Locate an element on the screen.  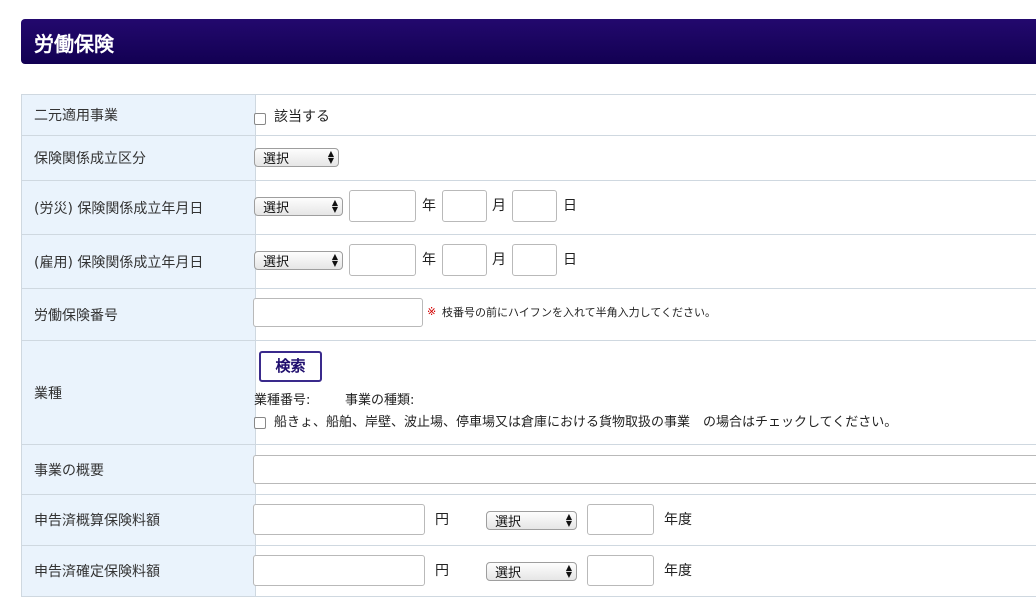
row-koyou: (雇用) 保険関係成立年月日 選択 ▲ ▼ 年 月 日 is located at coordinates (528, 262).